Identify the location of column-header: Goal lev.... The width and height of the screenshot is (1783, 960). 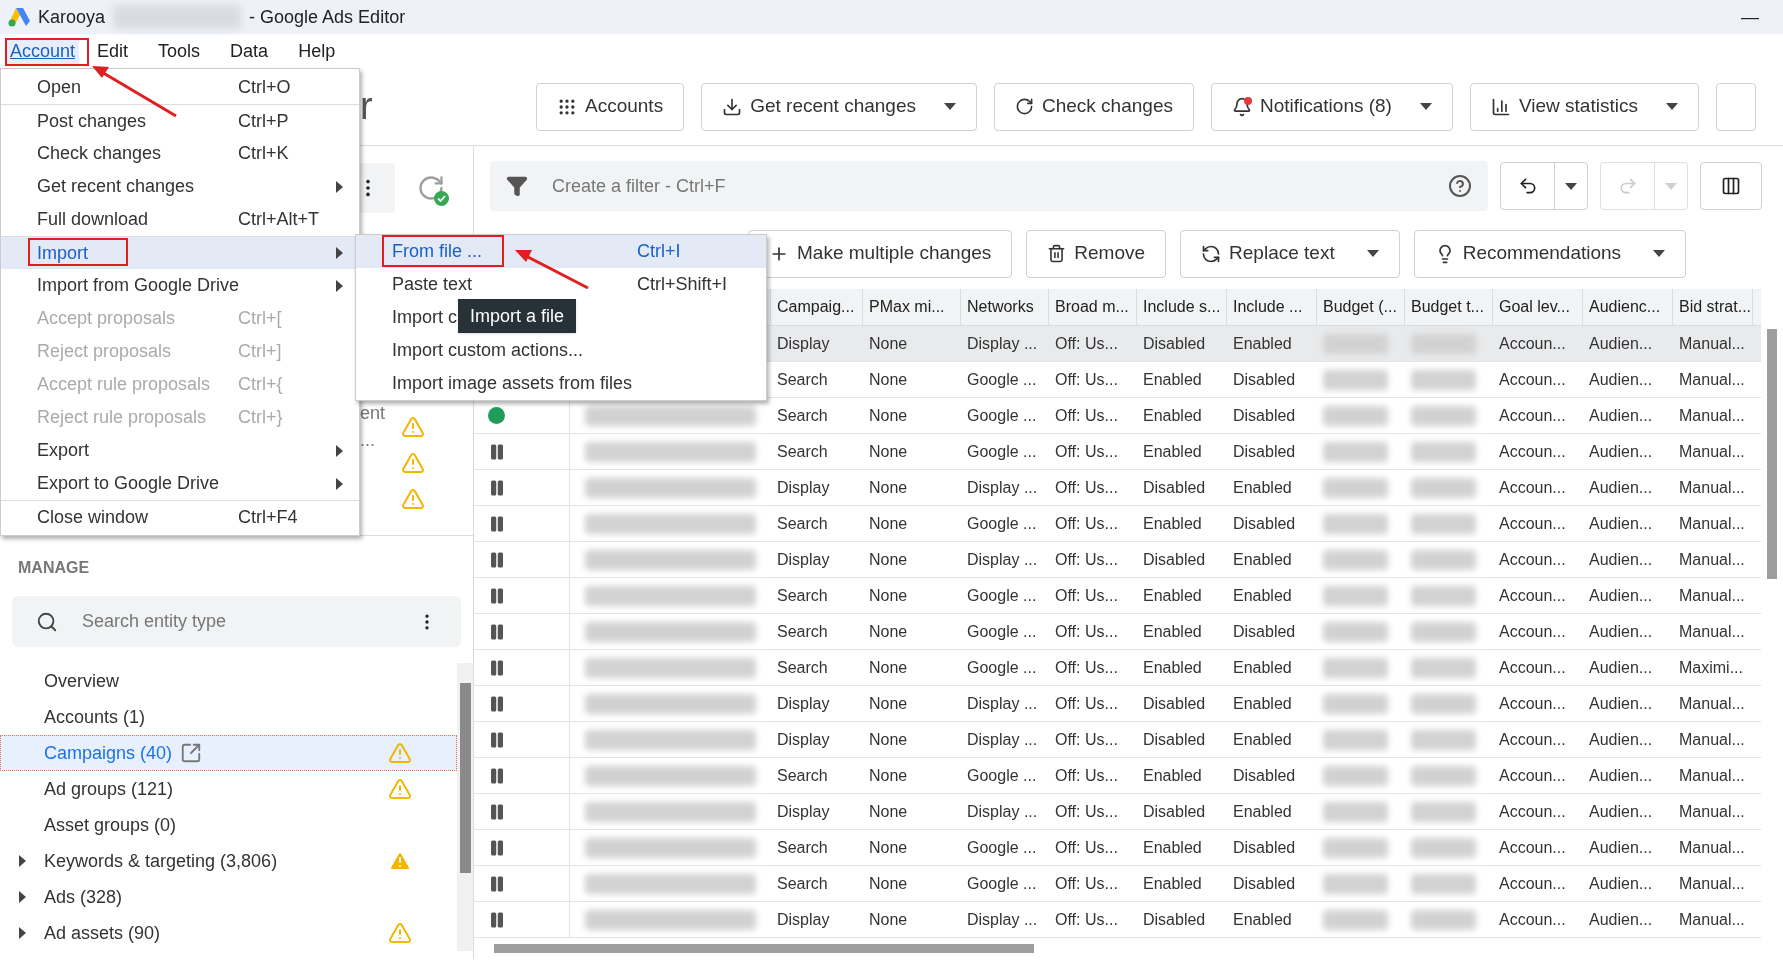
(1538, 307).